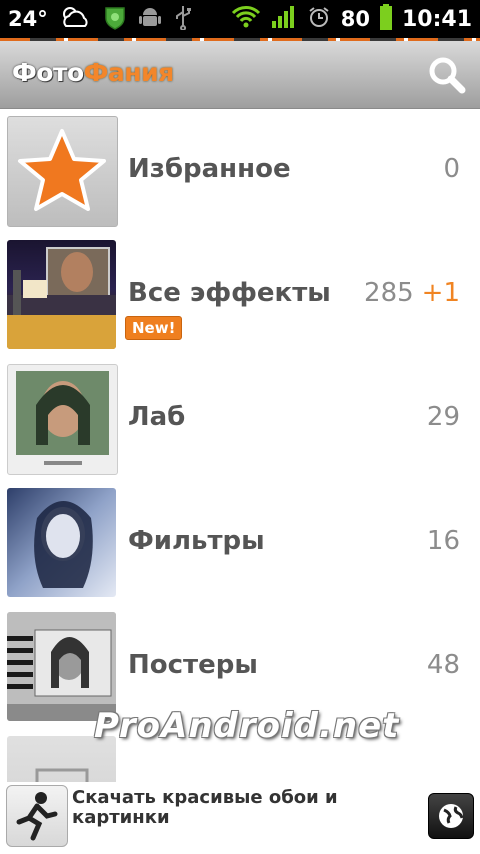  Describe the element at coordinates (61, 298) in the screenshot. I see `city-billboard-image` at that location.